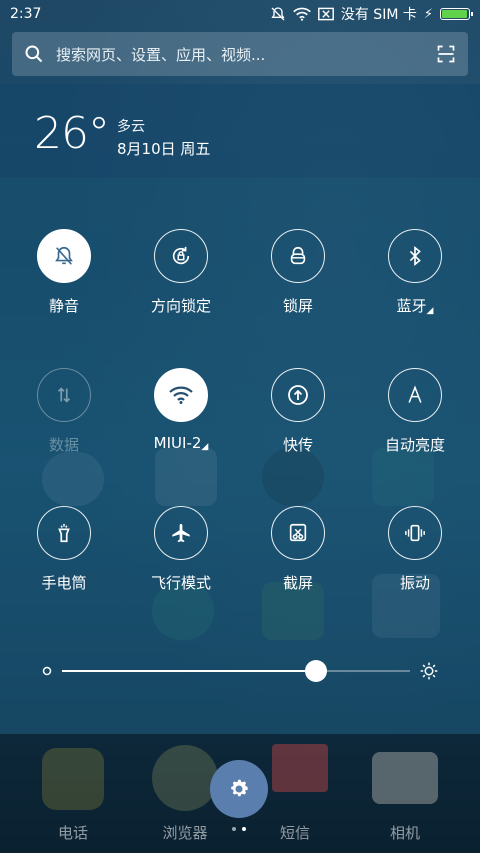 The width and height of the screenshot is (480, 853). What do you see at coordinates (180, 306) in the screenshot?
I see `tile-label: 方向锁定` at bounding box center [180, 306].